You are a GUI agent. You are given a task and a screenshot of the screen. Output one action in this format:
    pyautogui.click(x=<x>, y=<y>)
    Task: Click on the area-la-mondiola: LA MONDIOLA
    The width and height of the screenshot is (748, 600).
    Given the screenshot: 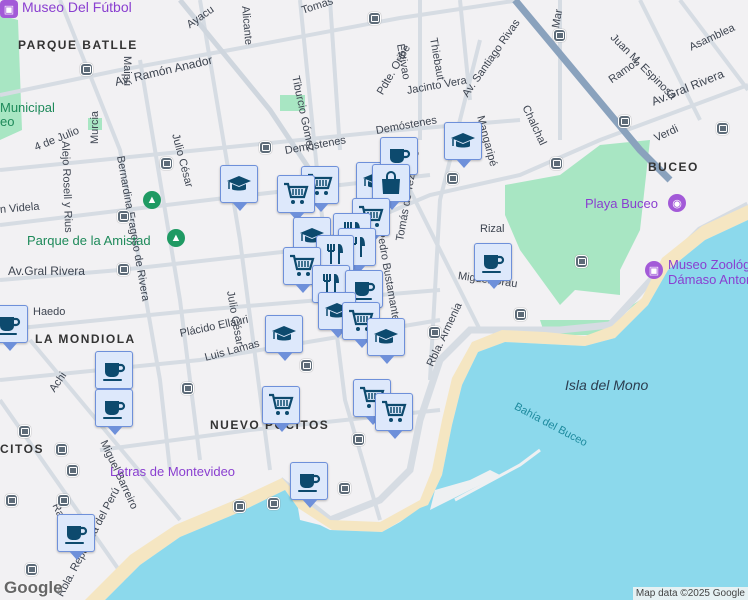 What is the action you would take?
    pyautogui.click(x=85, y=339)
    